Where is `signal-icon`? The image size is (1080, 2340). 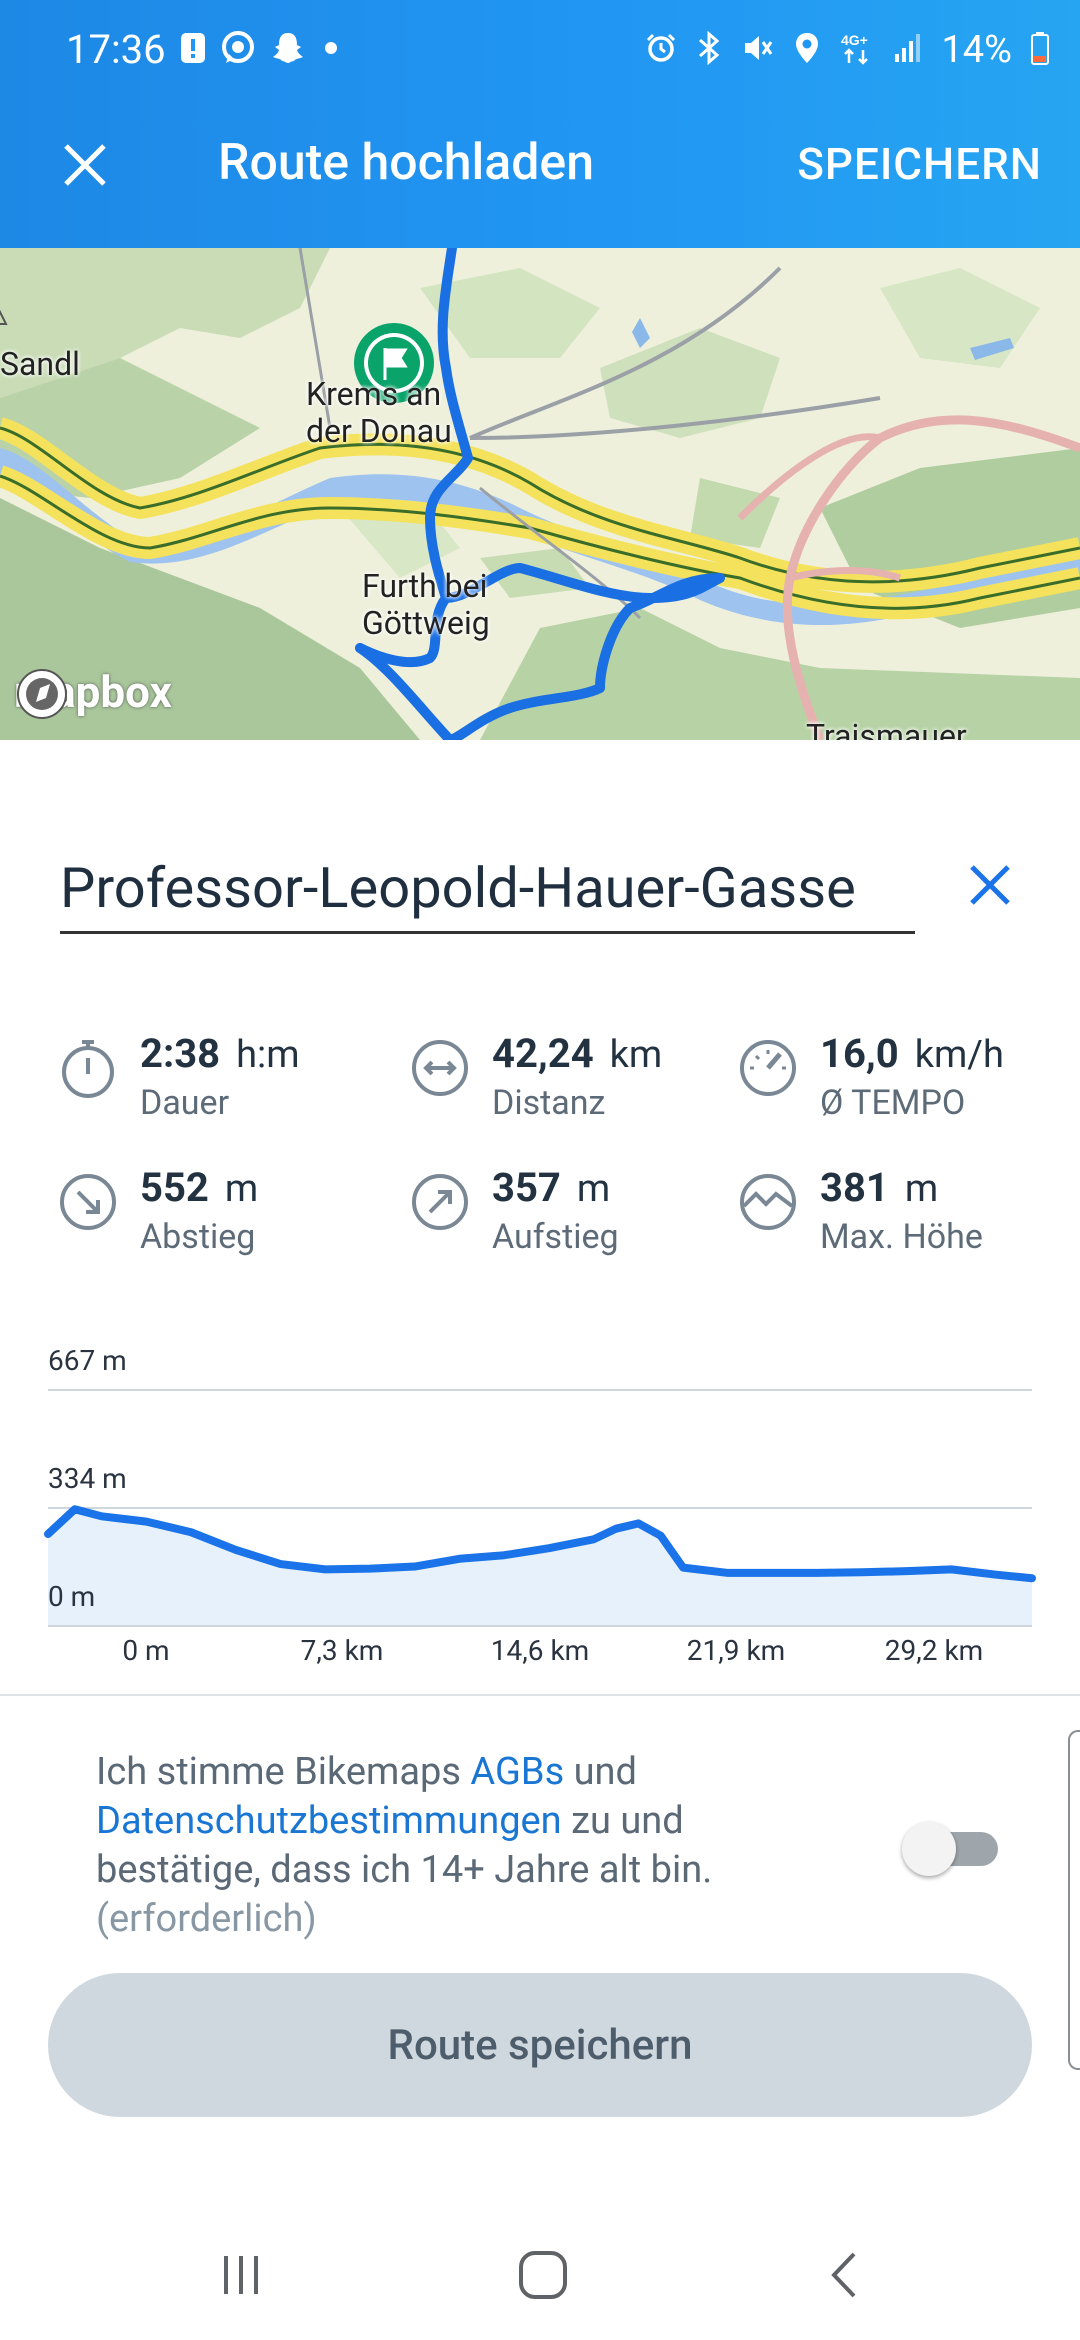
signal-icon is located at coordinates (908, 50).